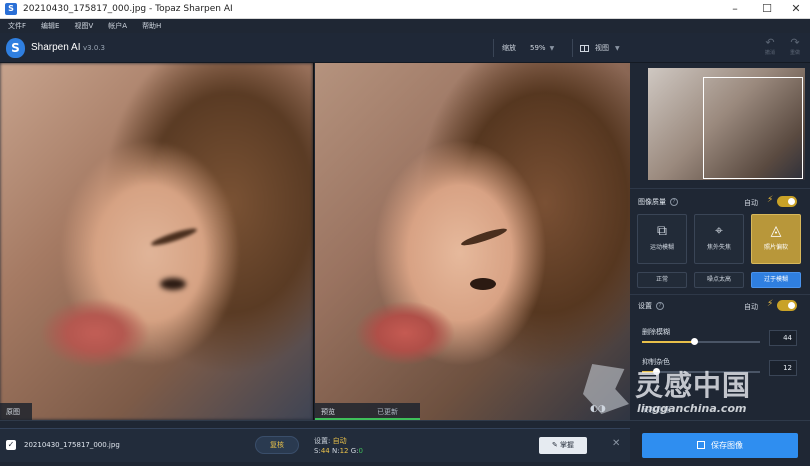 The width and height of the screenshot is (810, 466). I want to click on app-name: Sharpen AI, so click(56, 47).